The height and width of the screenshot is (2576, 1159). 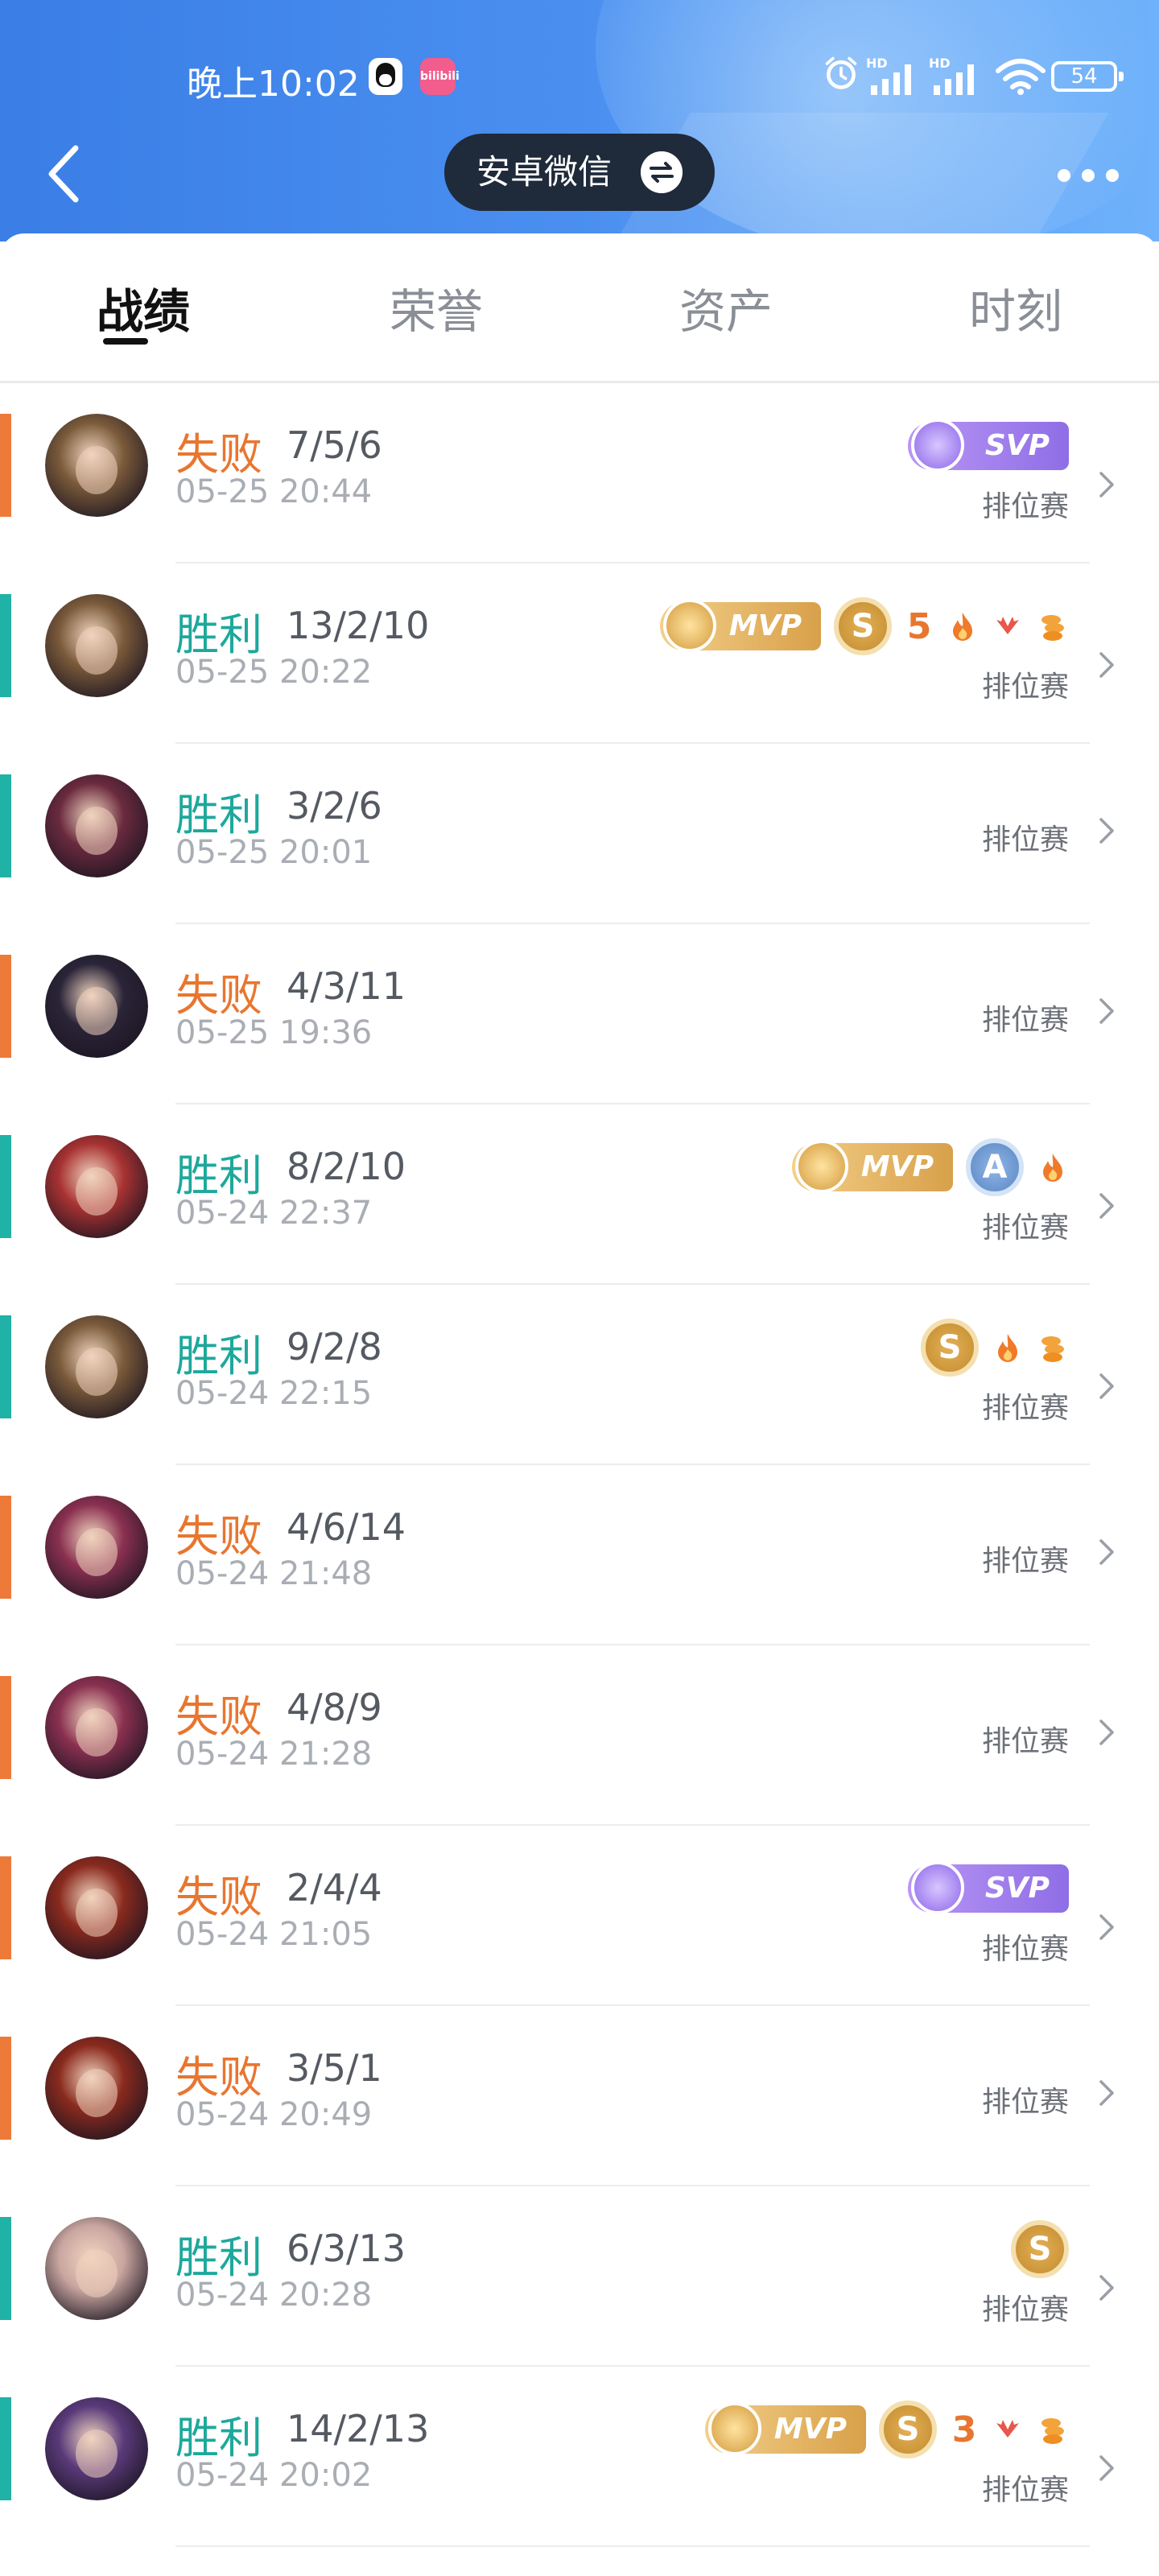 What do you see at coordinates (1087, 76) in the screenshot?
I see `battery-indicator: 54` at bounding box center [1087, 76].